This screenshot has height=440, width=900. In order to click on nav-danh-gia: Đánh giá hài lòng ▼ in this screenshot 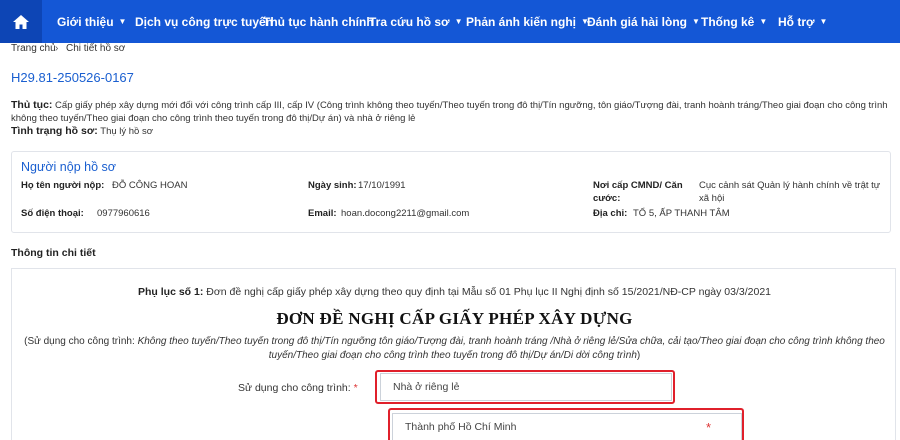, I will do `click(643, 21)`.